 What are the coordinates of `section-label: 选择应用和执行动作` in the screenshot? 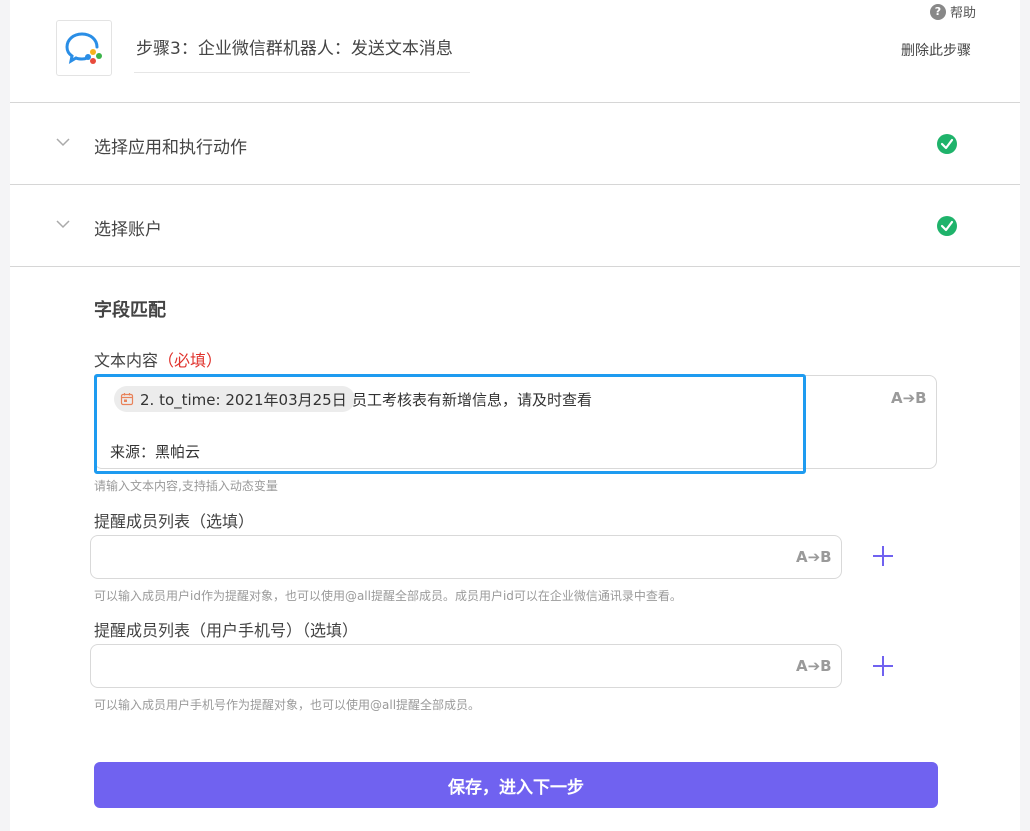 It's located at (170, 148).